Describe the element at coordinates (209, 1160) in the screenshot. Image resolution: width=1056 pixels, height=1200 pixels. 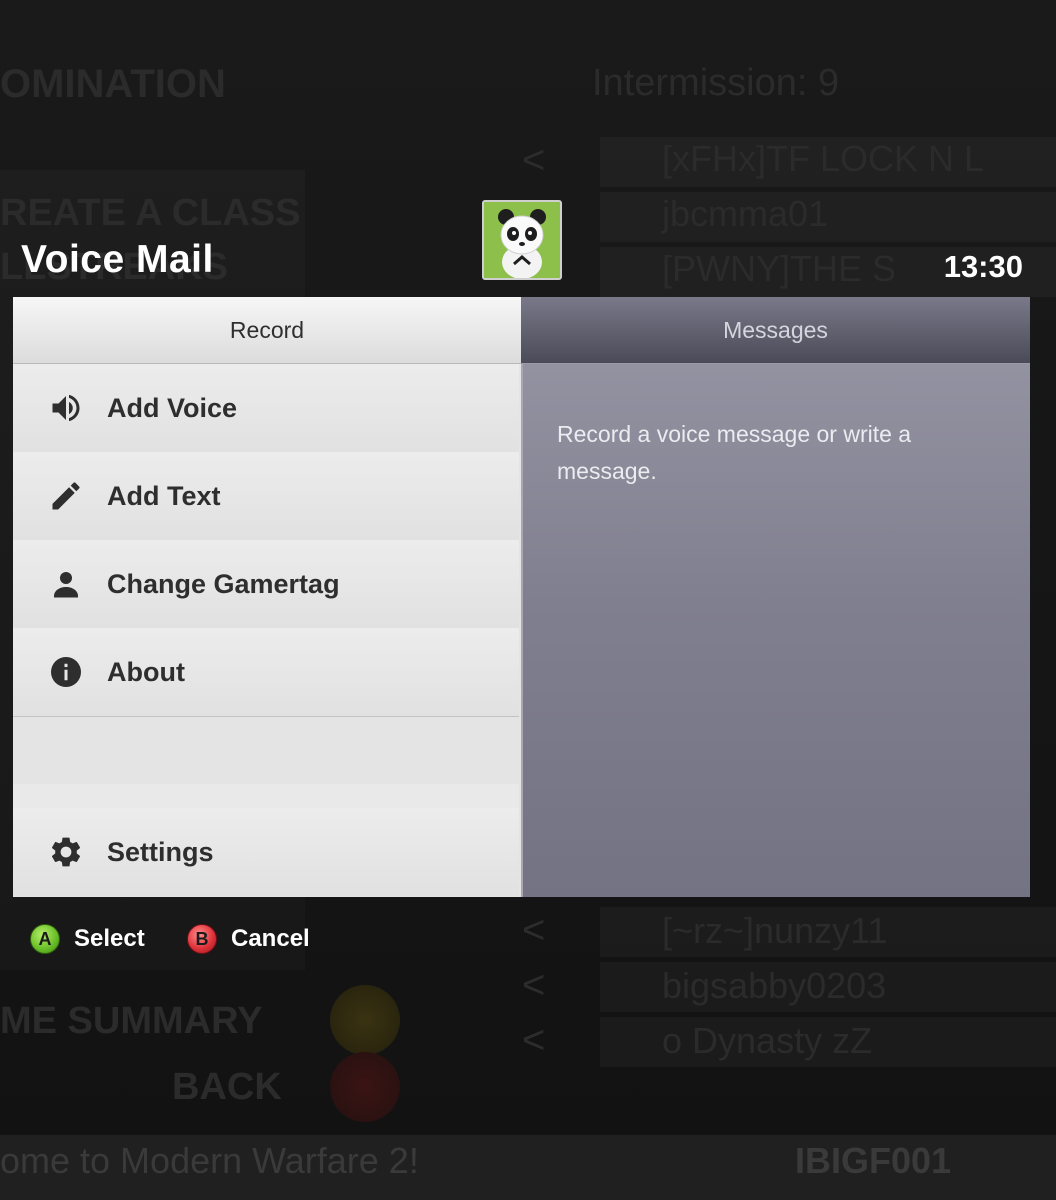
I see `background-ticker: ome to Modern Warfare 2!` at that location.